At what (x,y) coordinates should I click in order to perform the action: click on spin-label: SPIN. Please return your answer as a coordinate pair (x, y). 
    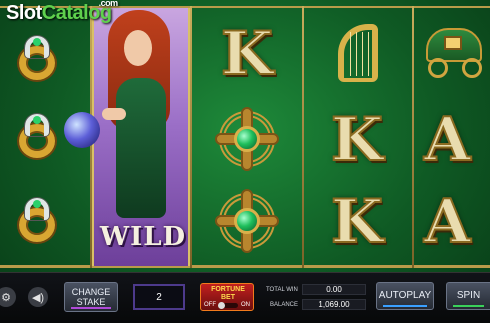
    Looking at the image, I should click on (468, 295).